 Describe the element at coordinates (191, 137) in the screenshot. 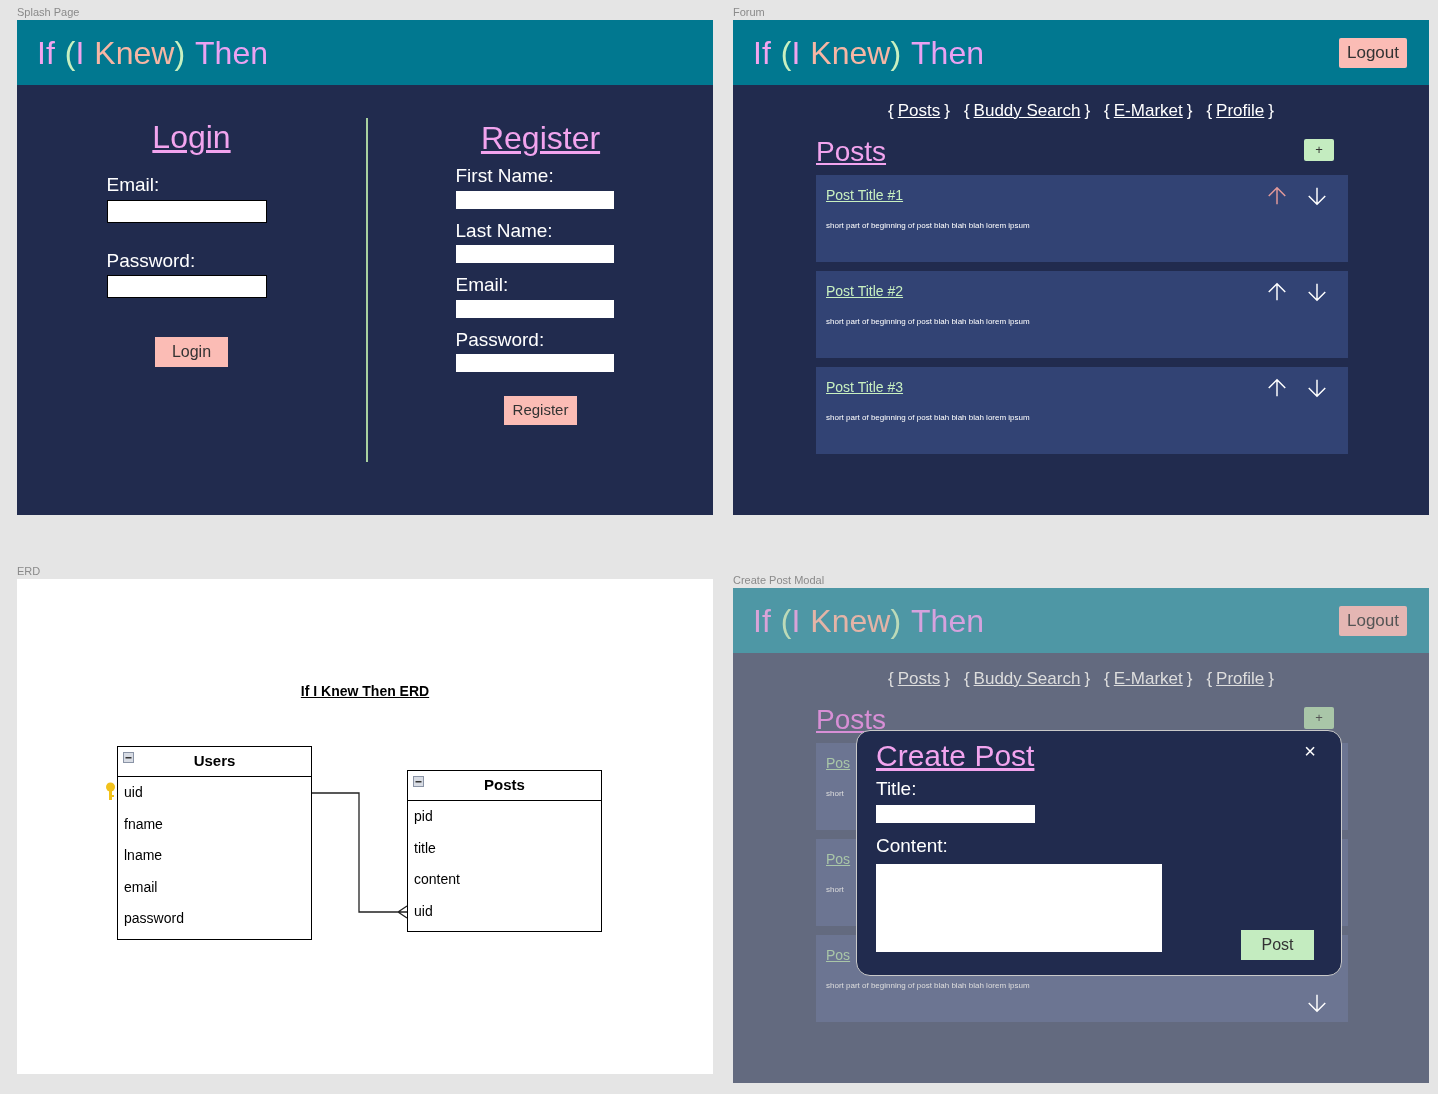

I see `login-heading: Login` at that location.